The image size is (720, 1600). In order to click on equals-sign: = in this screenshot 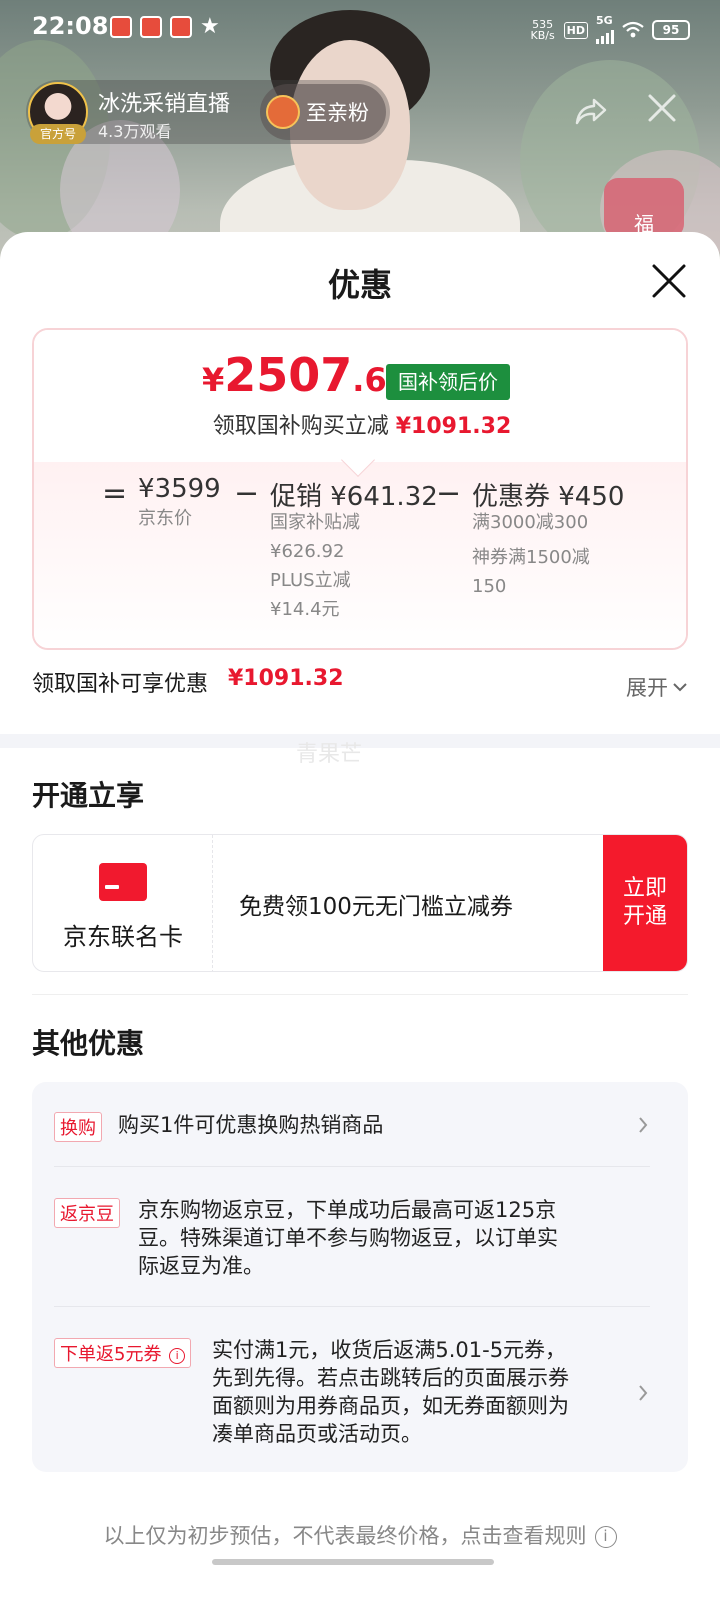, I will do `click(115, 493)`.